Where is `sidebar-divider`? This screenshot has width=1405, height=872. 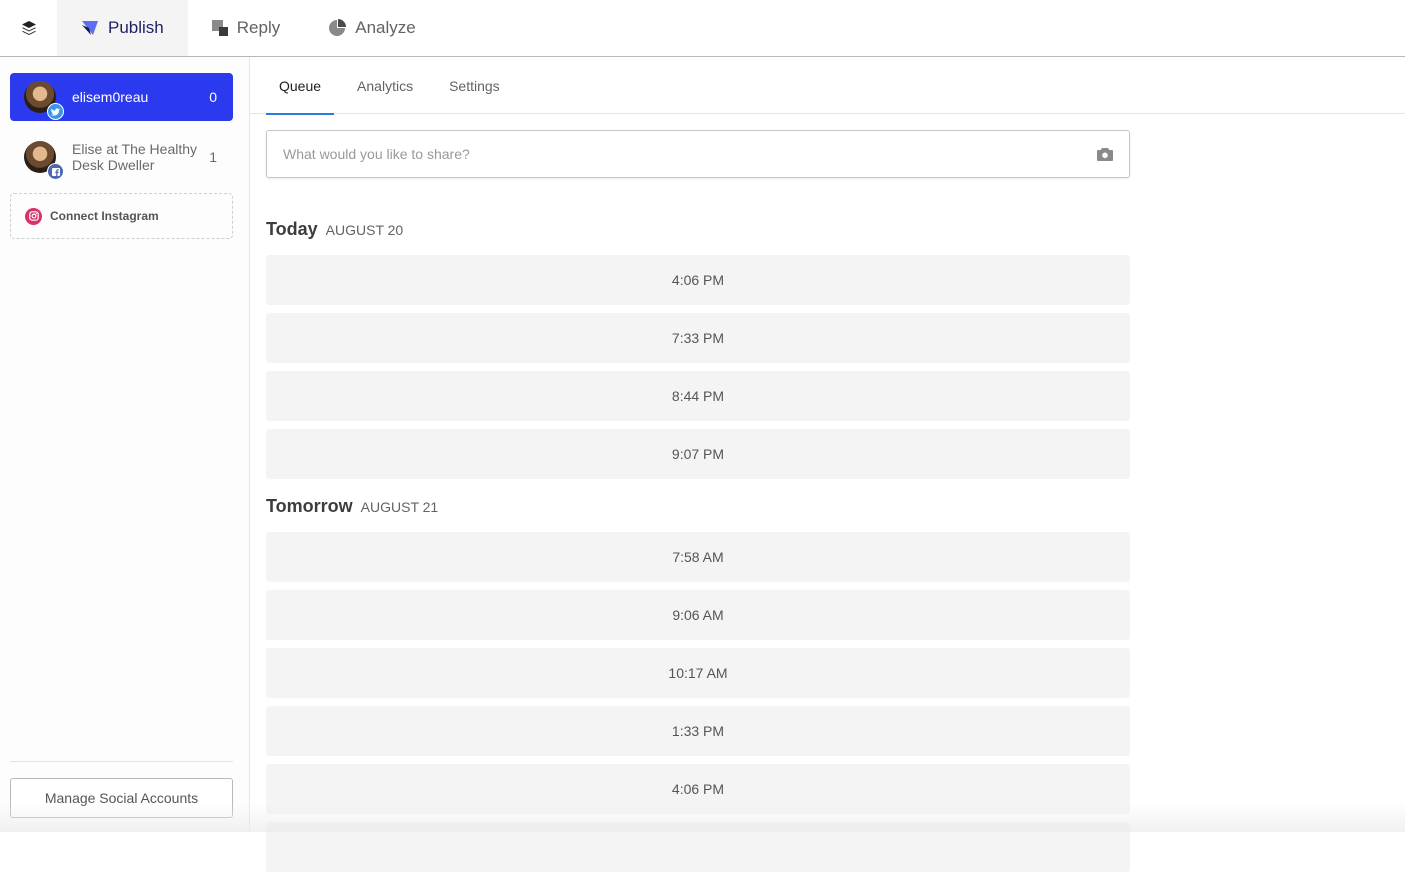
sidebar-divider is located at coordinates (121, 761).